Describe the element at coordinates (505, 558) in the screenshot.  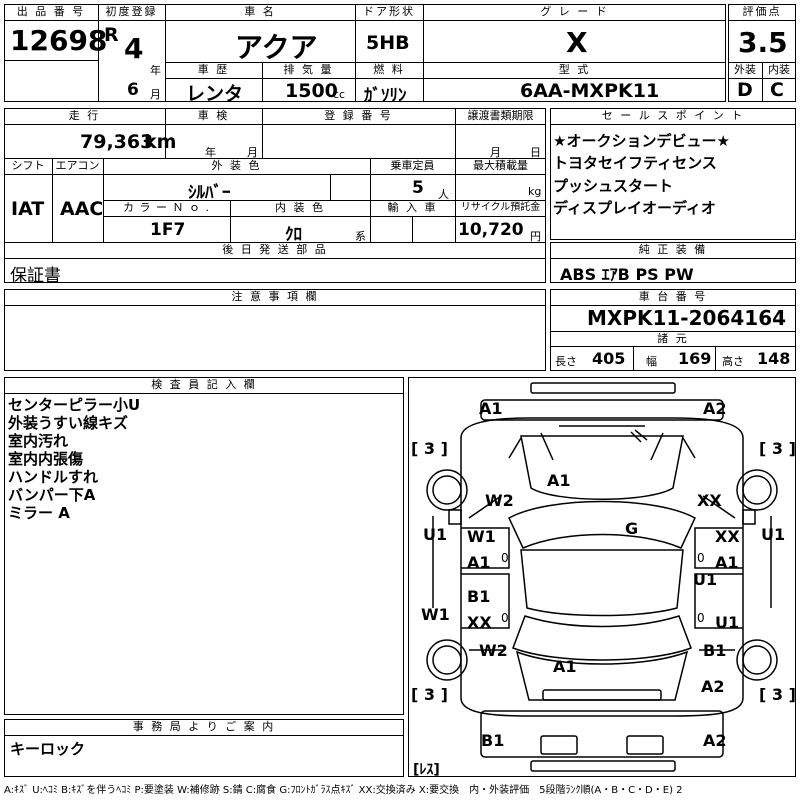
I see `mark-left-pillar: 0` at that location.